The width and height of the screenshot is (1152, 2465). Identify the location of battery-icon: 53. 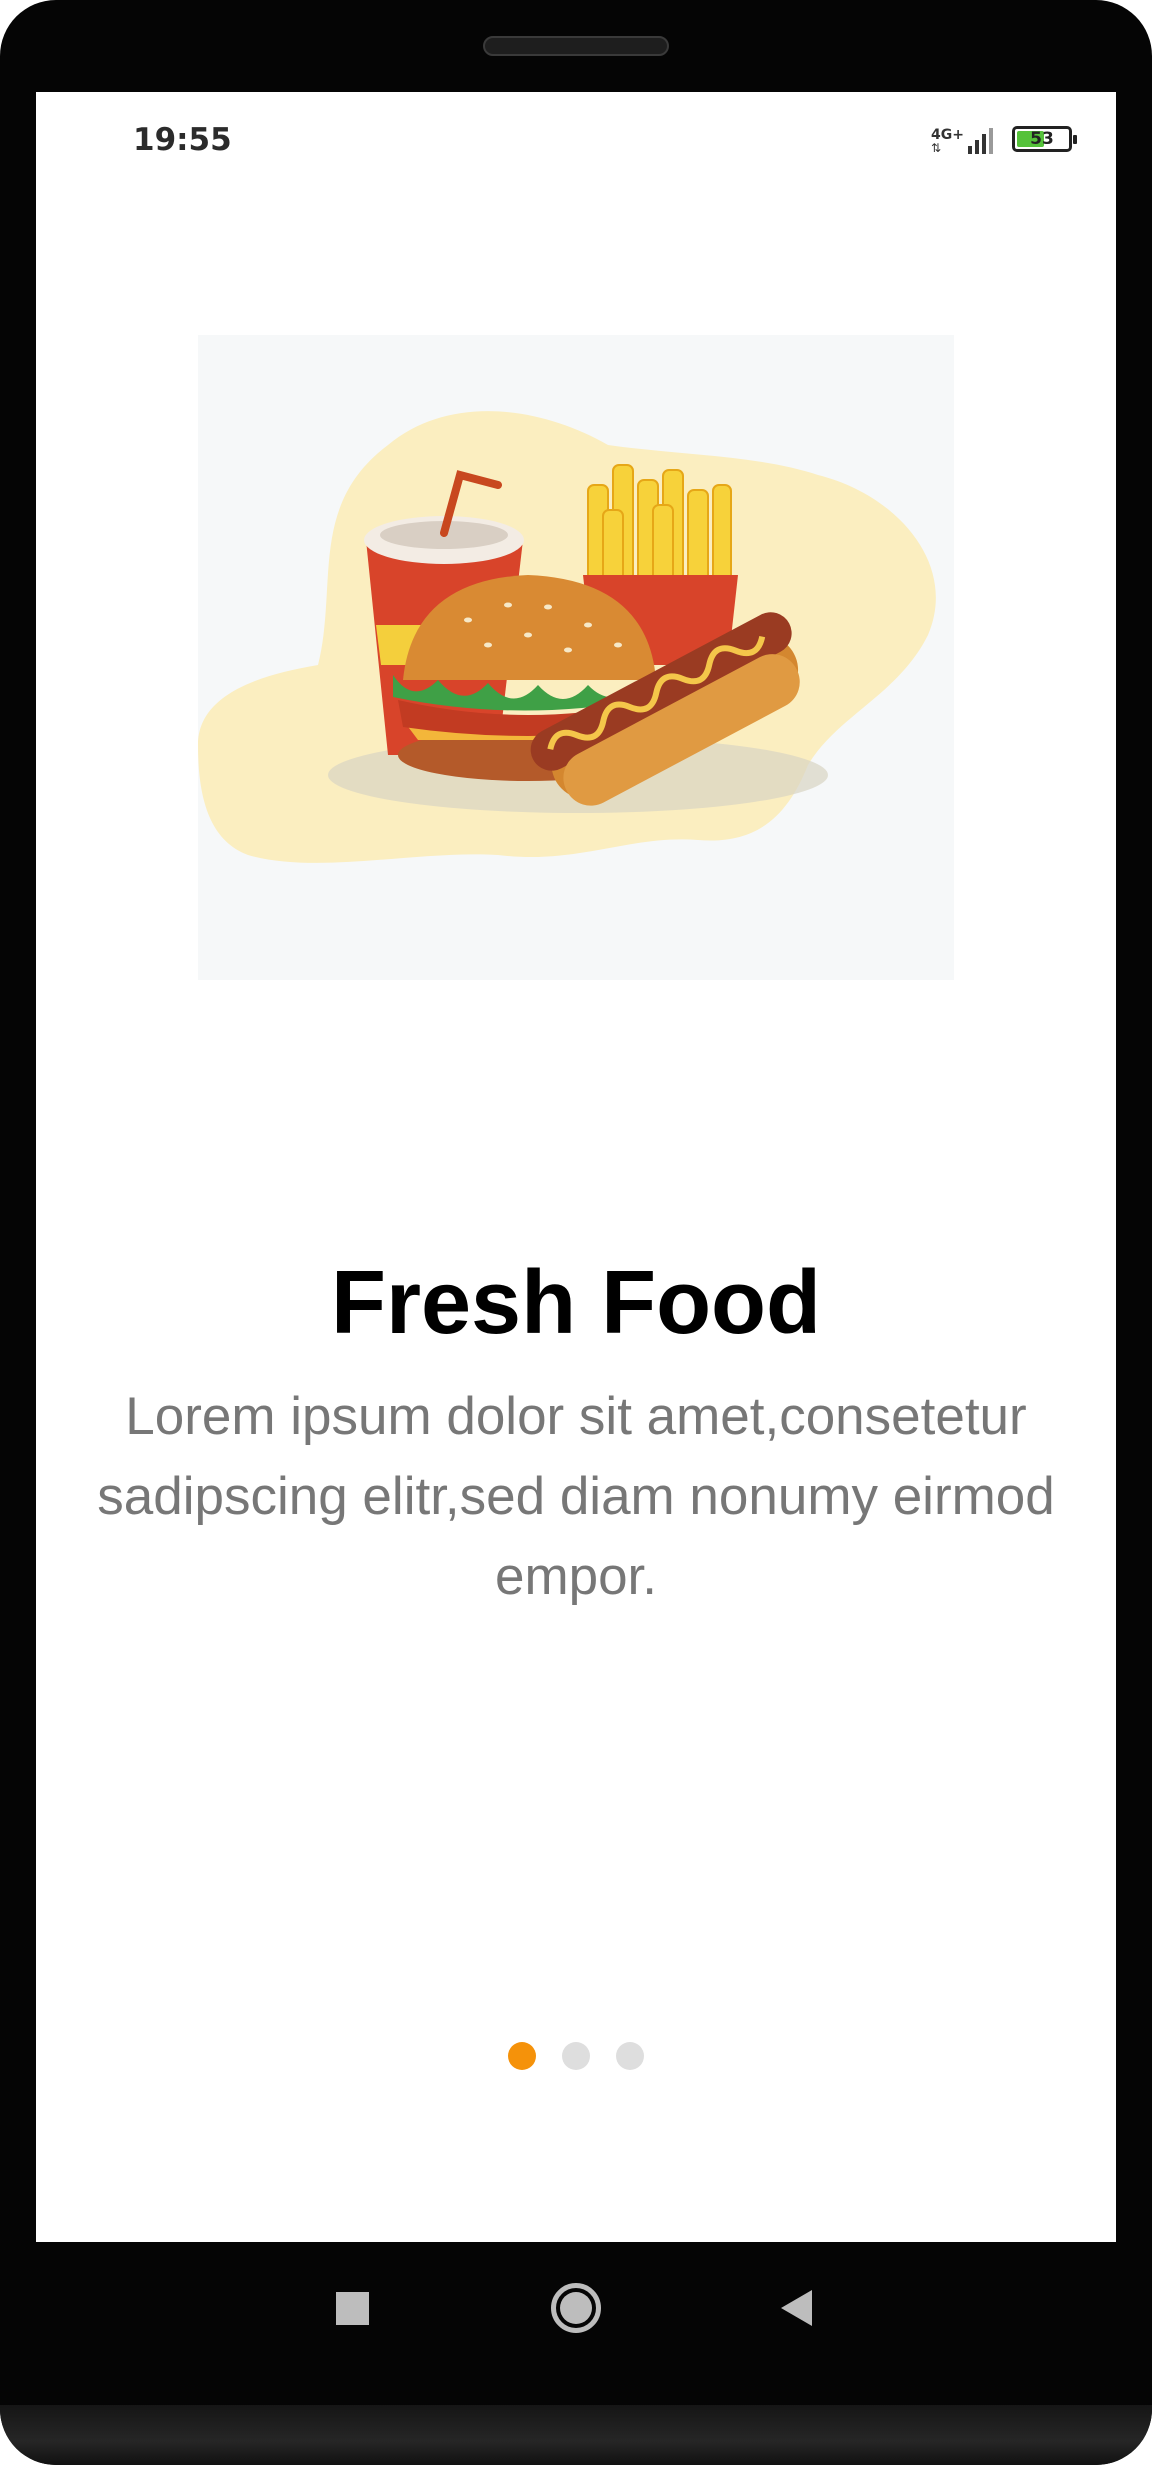
(1044, 139).